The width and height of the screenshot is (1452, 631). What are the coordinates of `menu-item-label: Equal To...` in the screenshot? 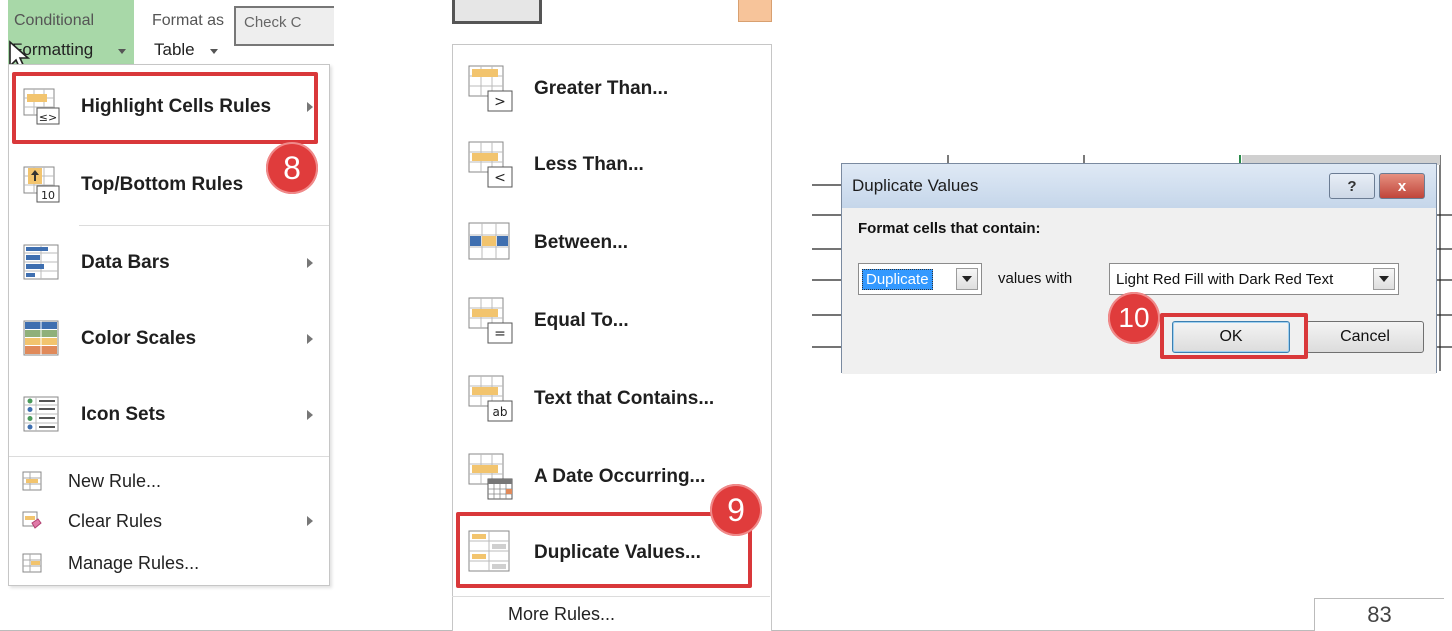 It's located at (581, 320).